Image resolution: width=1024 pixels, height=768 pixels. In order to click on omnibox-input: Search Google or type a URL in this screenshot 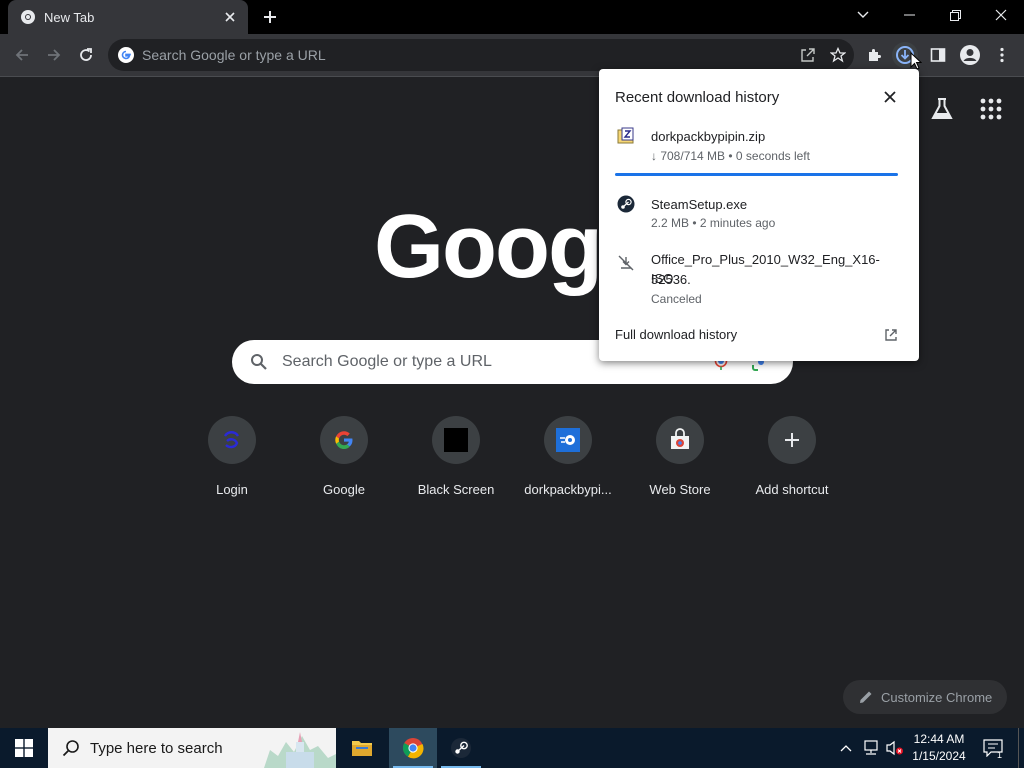, I will do `click(468, 55)`.